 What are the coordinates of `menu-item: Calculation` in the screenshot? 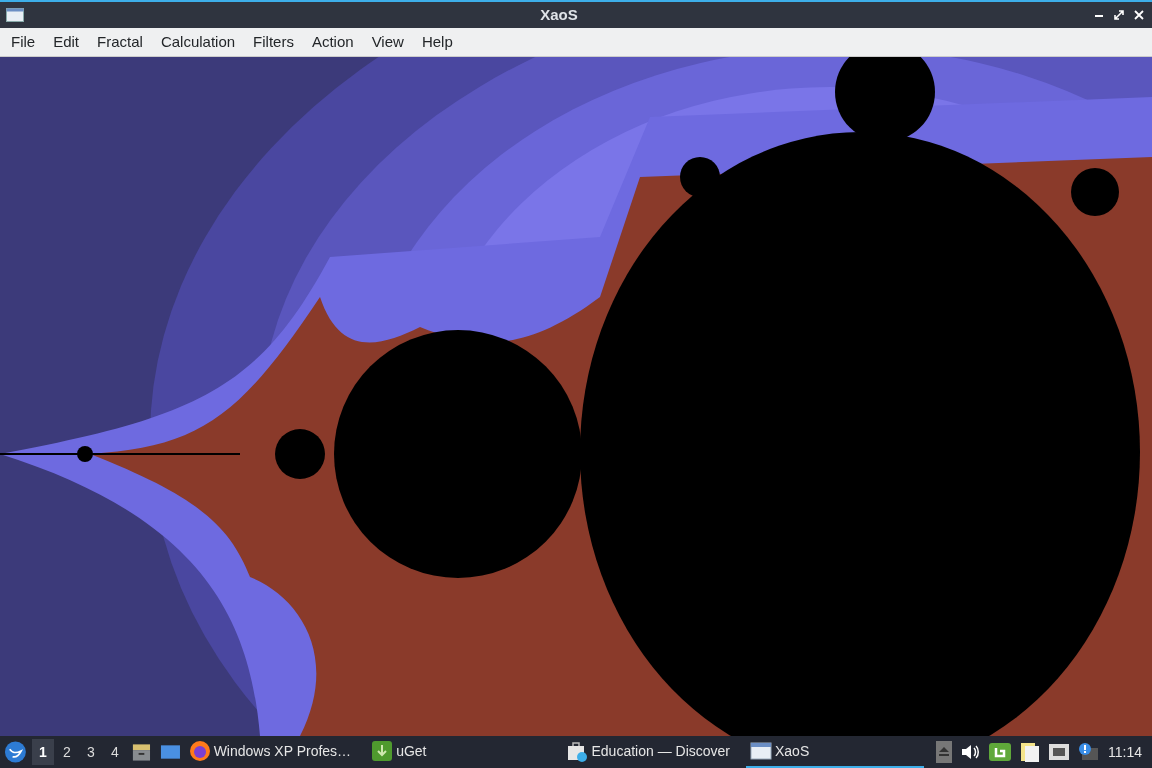 It's located at (198, 42).